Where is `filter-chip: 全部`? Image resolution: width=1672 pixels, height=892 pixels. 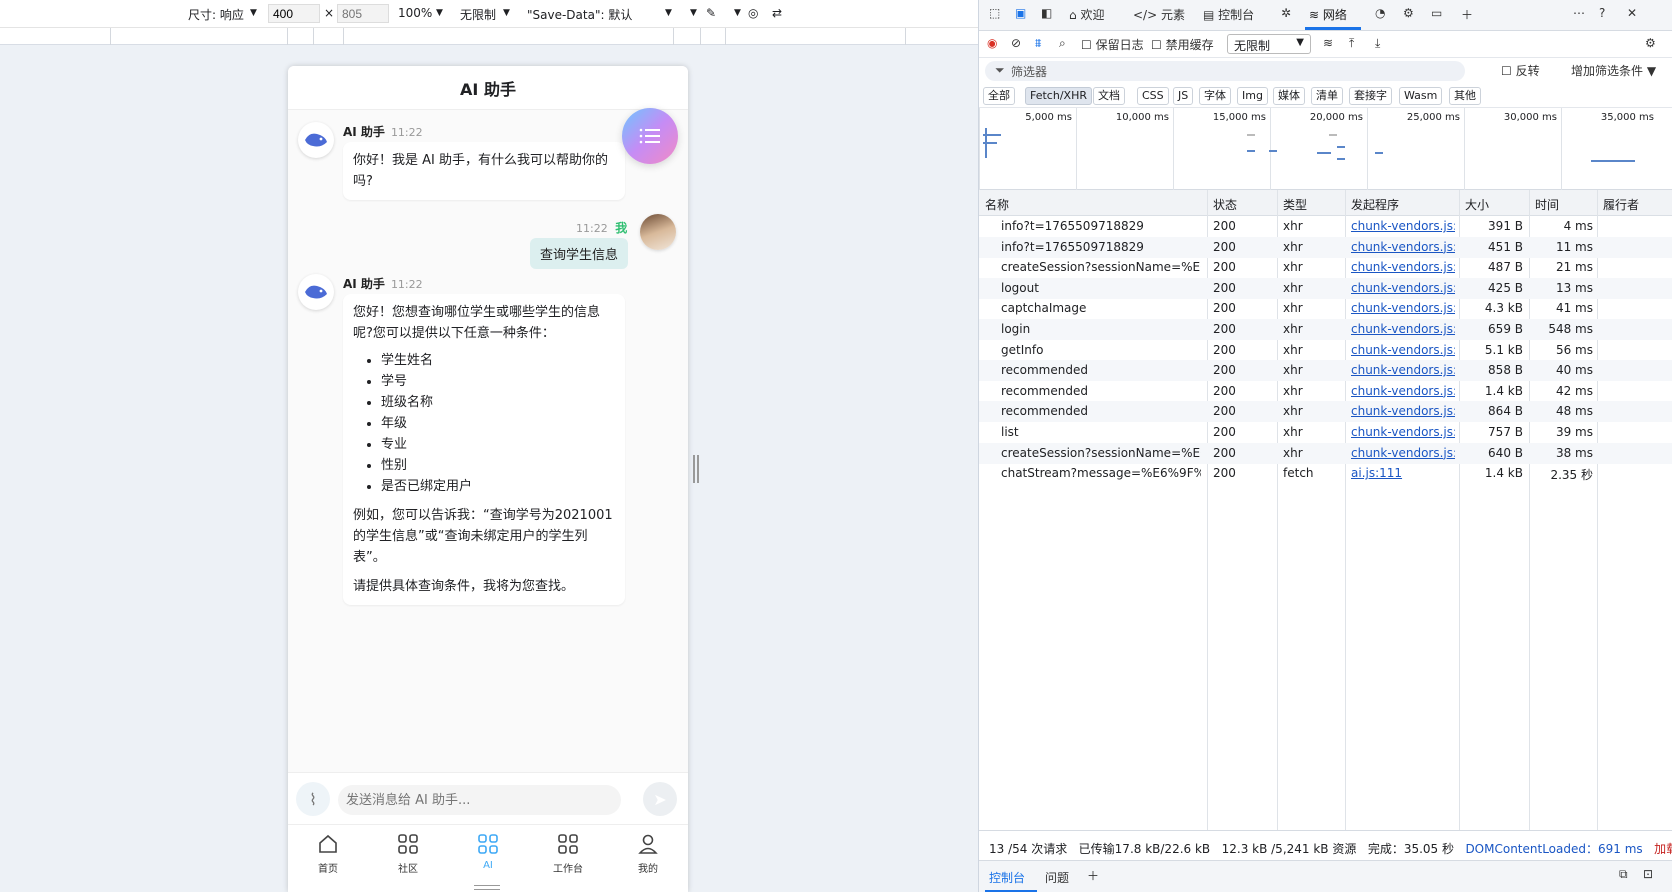 filter-chip: 全部 is located at coordinates (999, 96).